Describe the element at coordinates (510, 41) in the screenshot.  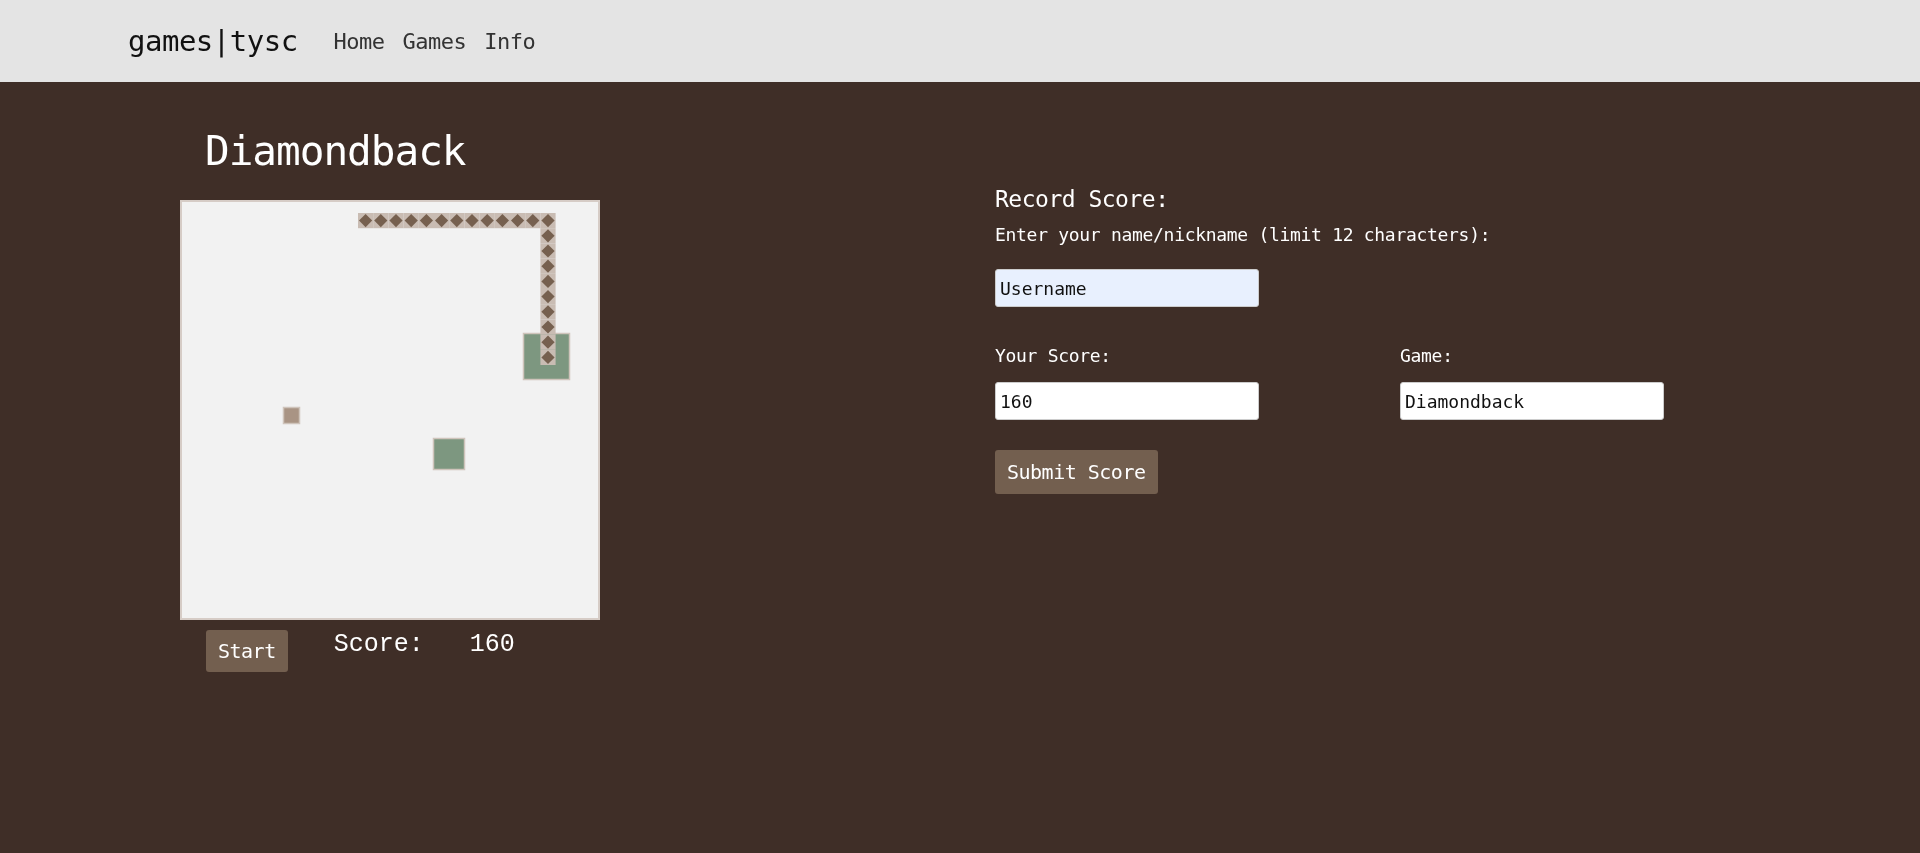
I see `nav-link: Info` at that location.